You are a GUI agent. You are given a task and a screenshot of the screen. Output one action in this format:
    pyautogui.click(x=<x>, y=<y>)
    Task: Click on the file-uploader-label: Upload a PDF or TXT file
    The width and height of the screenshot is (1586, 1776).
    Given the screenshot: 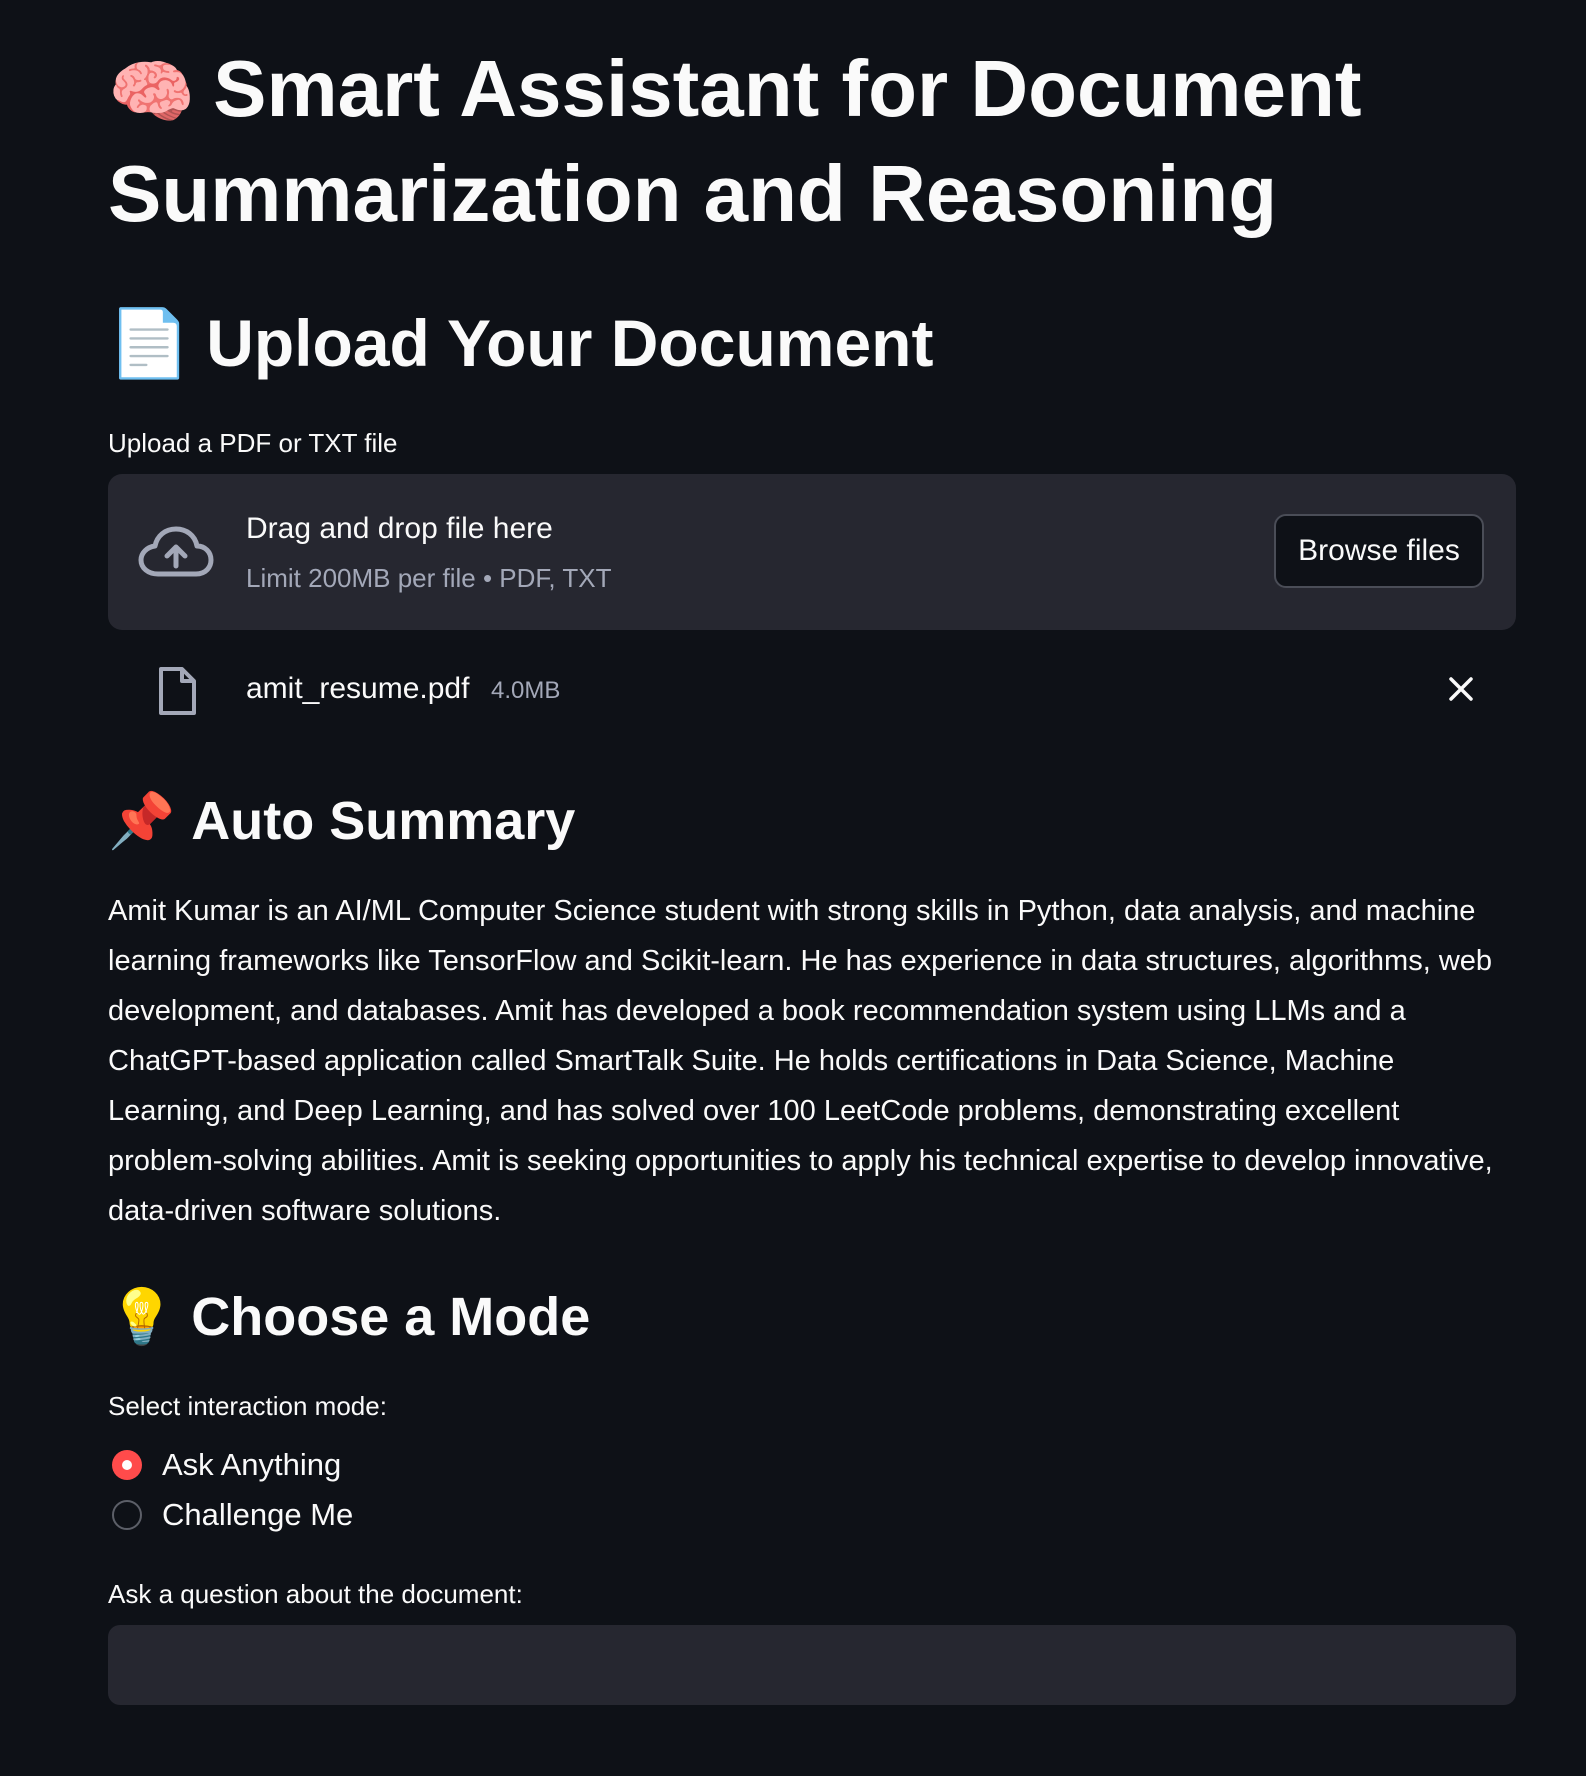 What is the action you would take?
    pyautogui.click(x=253, y=443)
    